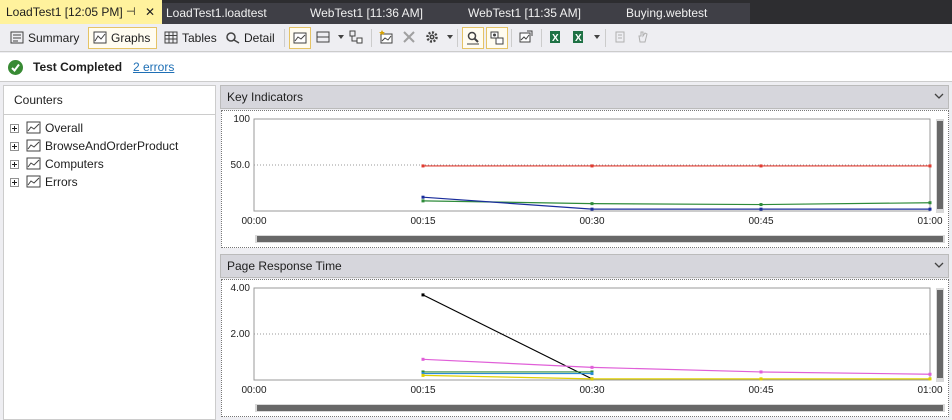 This screenshot has height=420, width=952. I want to click on x-tick-label: 00:30, so click(591, 221).